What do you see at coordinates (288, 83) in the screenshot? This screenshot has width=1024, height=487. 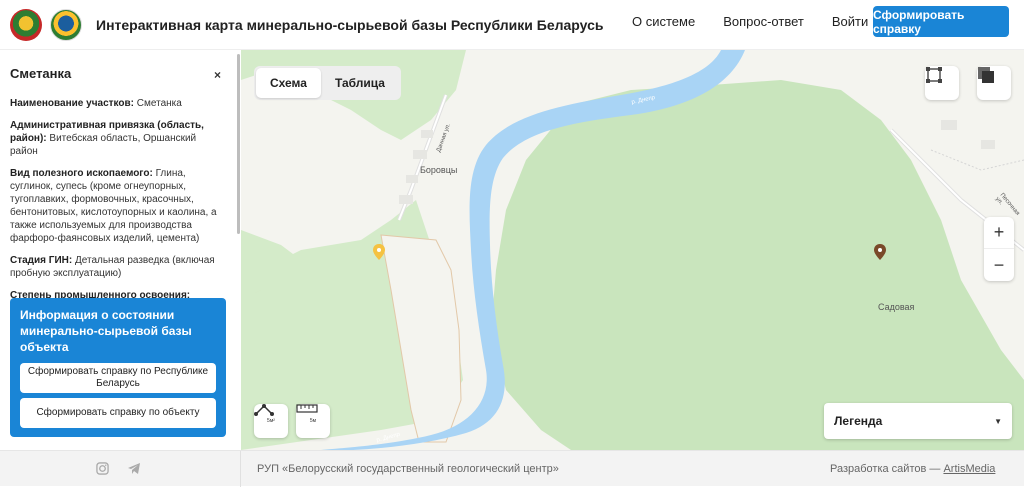 I see `tab-scheme: Схема` at bounding box center [288, 83].